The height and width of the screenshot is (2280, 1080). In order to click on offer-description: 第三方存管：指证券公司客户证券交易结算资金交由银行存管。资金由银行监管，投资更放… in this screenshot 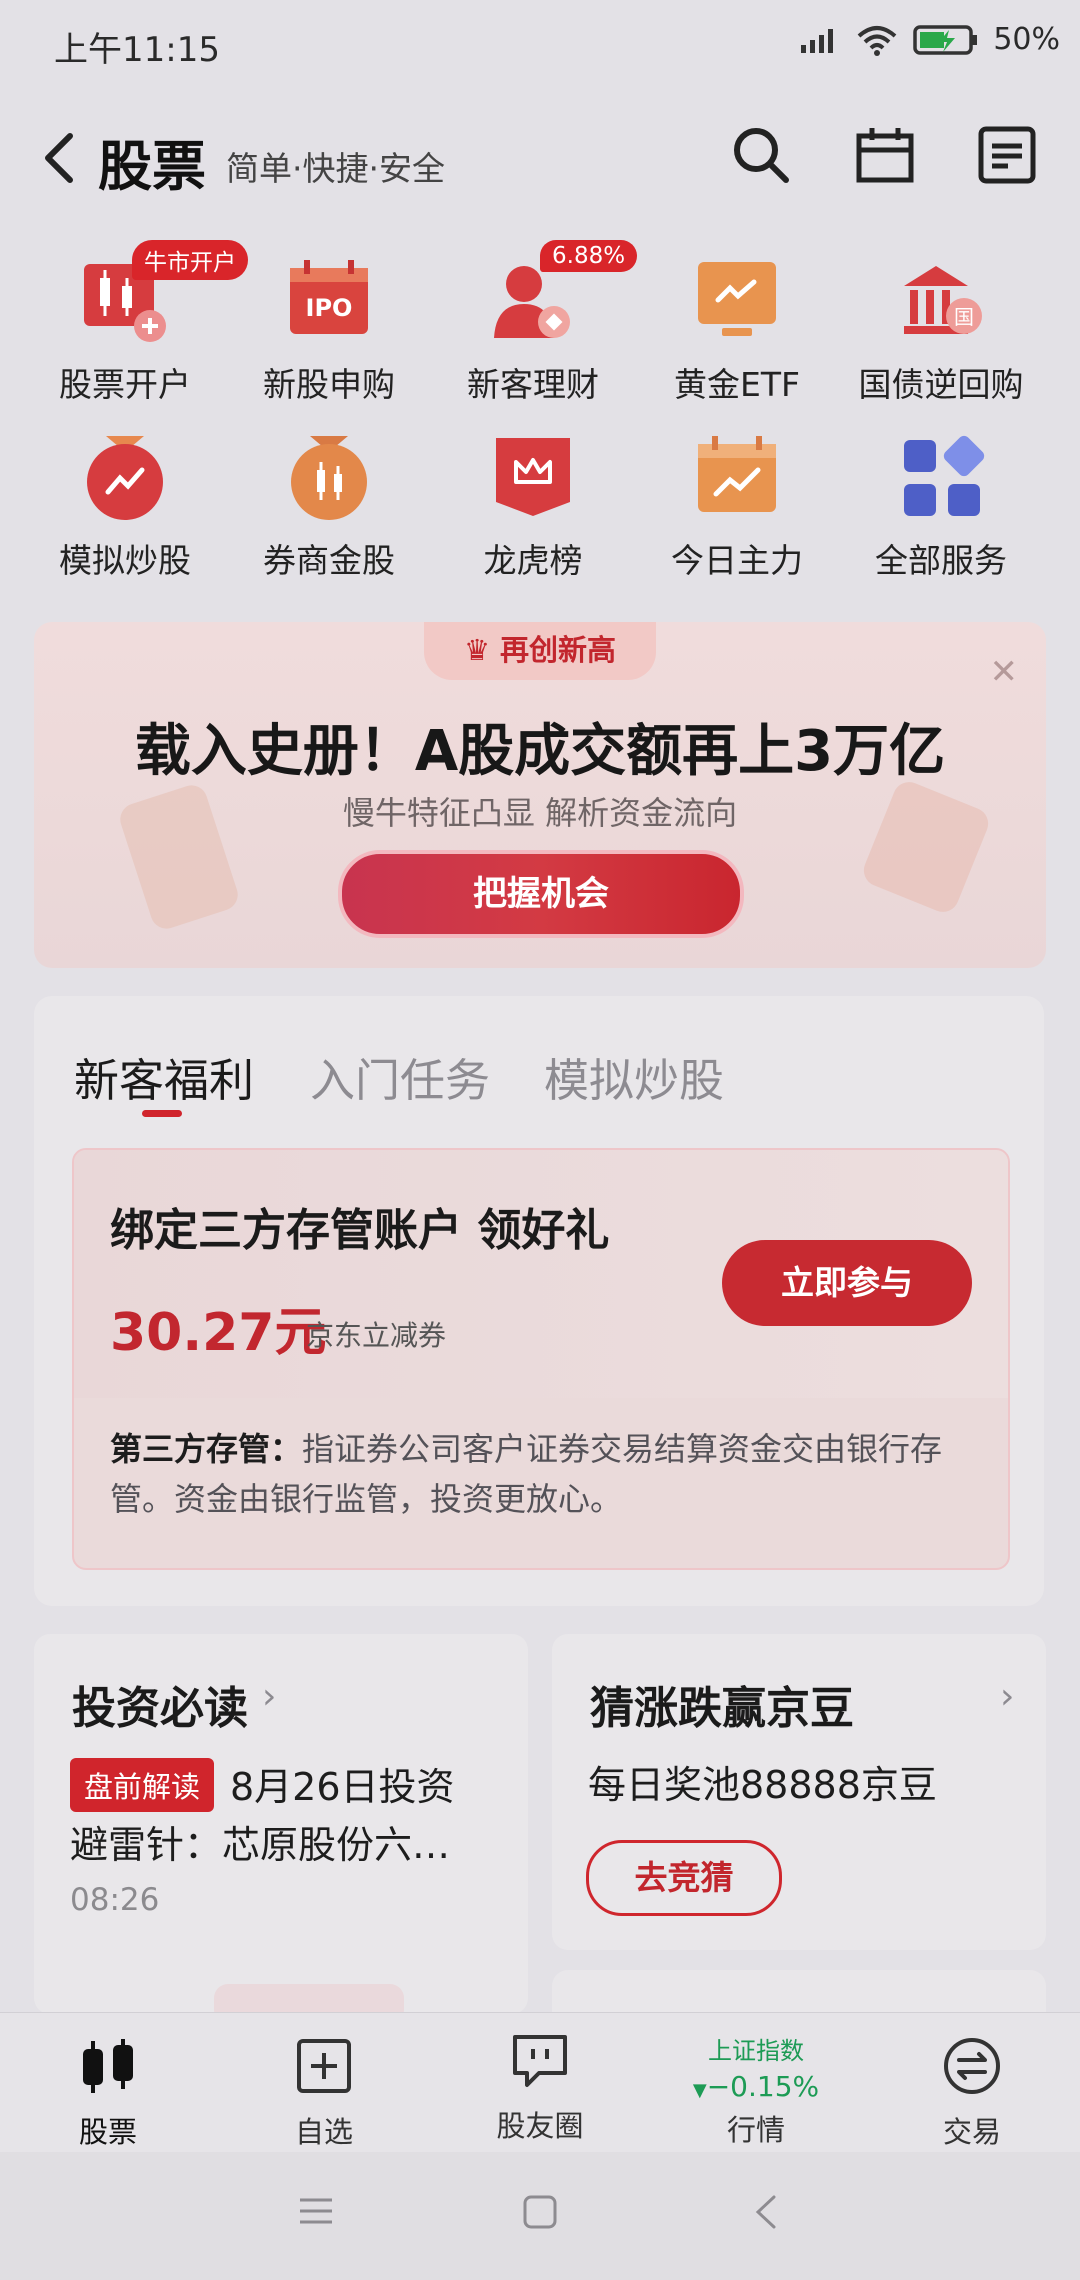, I will do `click(545, 1474)`.